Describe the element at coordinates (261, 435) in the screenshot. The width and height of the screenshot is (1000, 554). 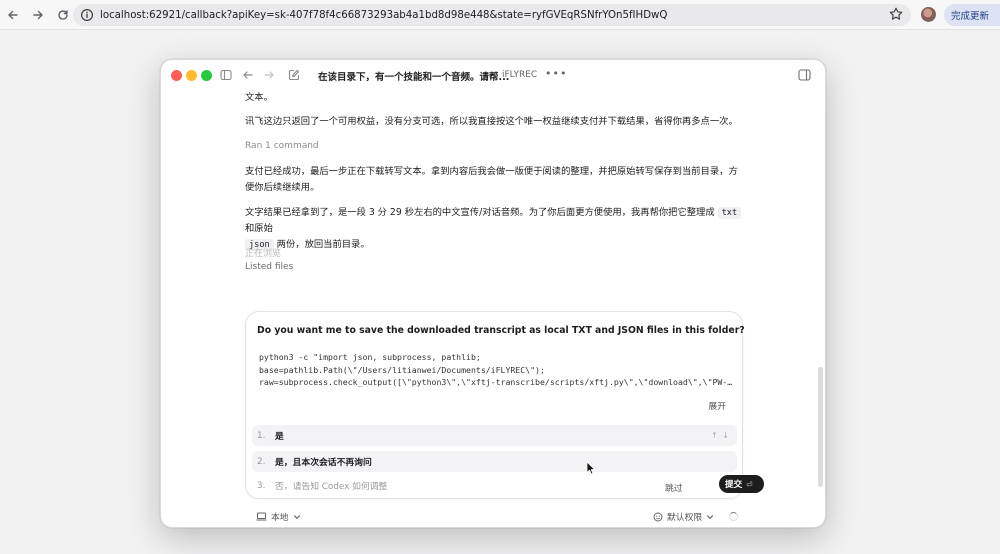
I see `option-number: 1.` at that location.